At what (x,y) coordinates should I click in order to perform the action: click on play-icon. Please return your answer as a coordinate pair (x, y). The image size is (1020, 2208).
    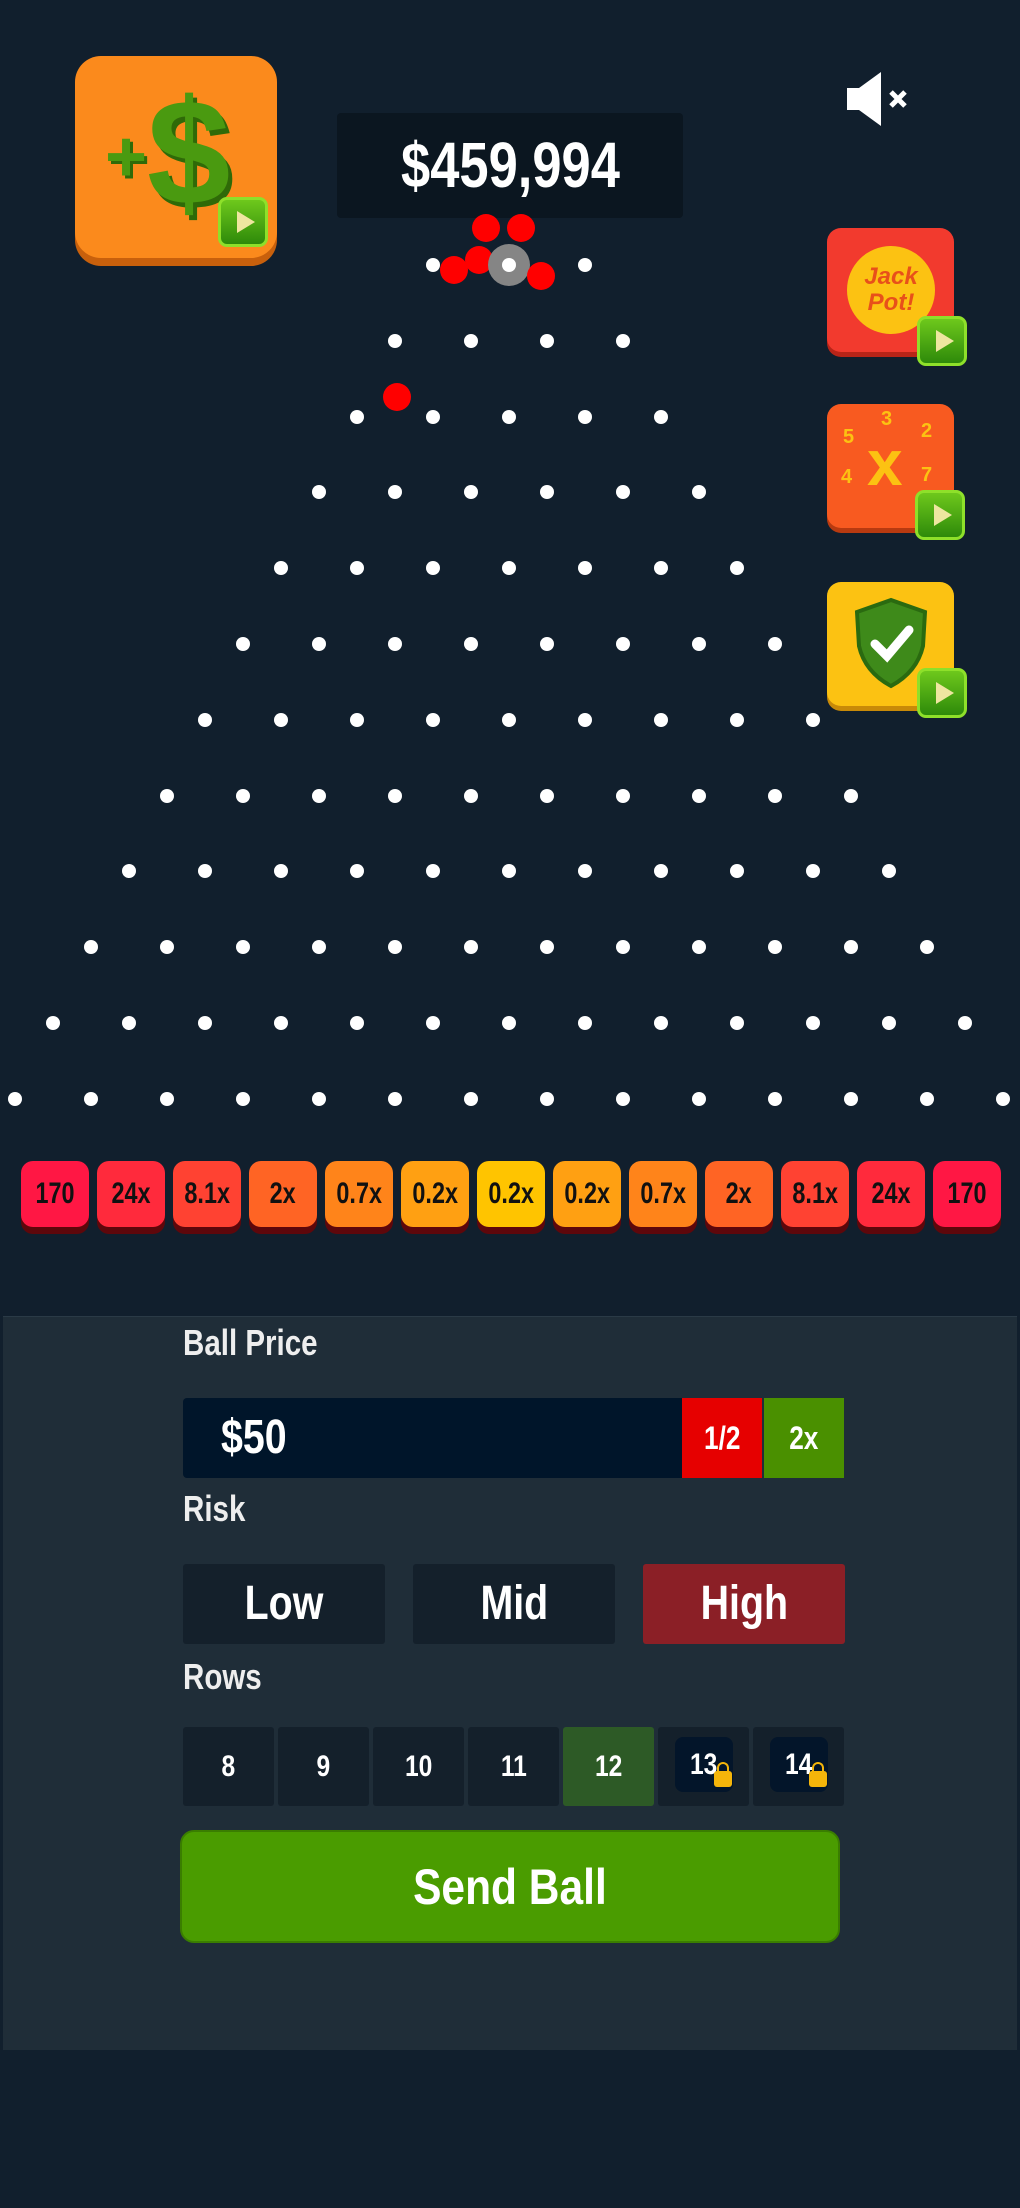
    Looking at the image, I should click on (940, 515).